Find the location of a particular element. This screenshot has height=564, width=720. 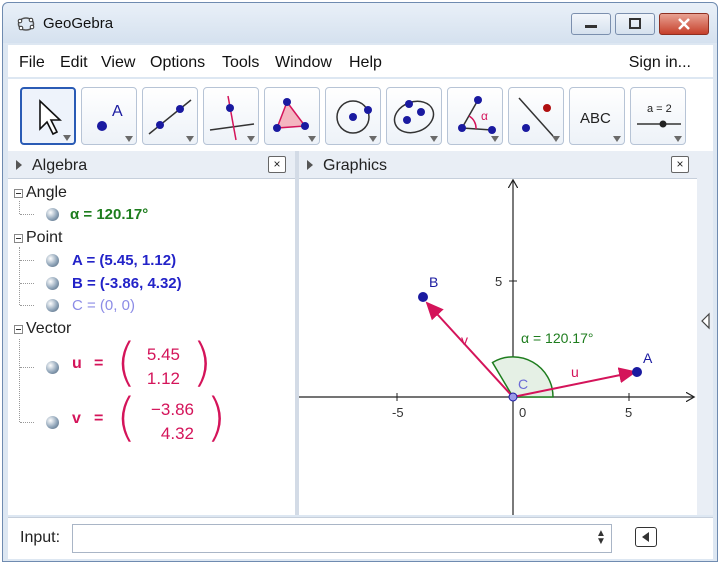

angle-tool-label: α is located at coordinates (484, 116).